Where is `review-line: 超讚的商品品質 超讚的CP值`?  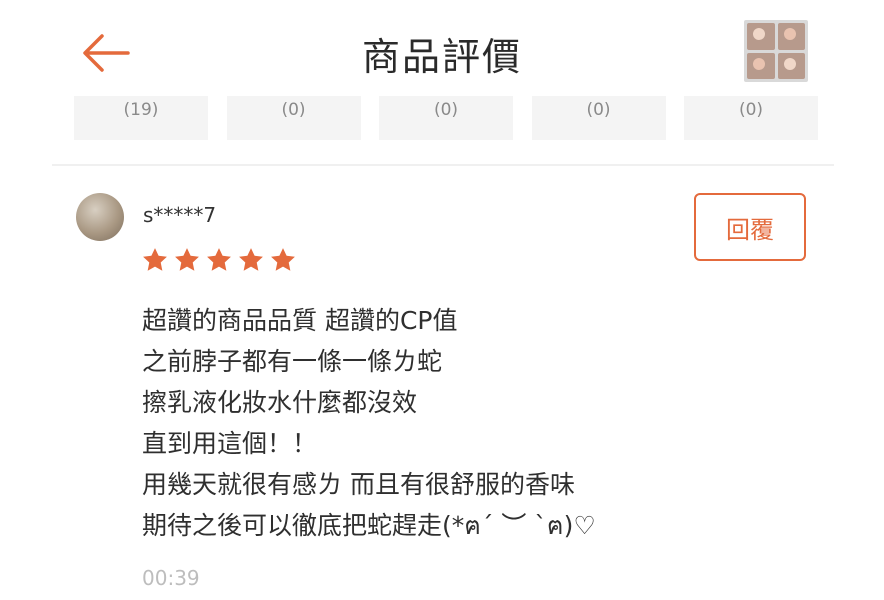
review-line: 超讚的商品品質 超讚的CP值 is located at coordinates (300, 320).